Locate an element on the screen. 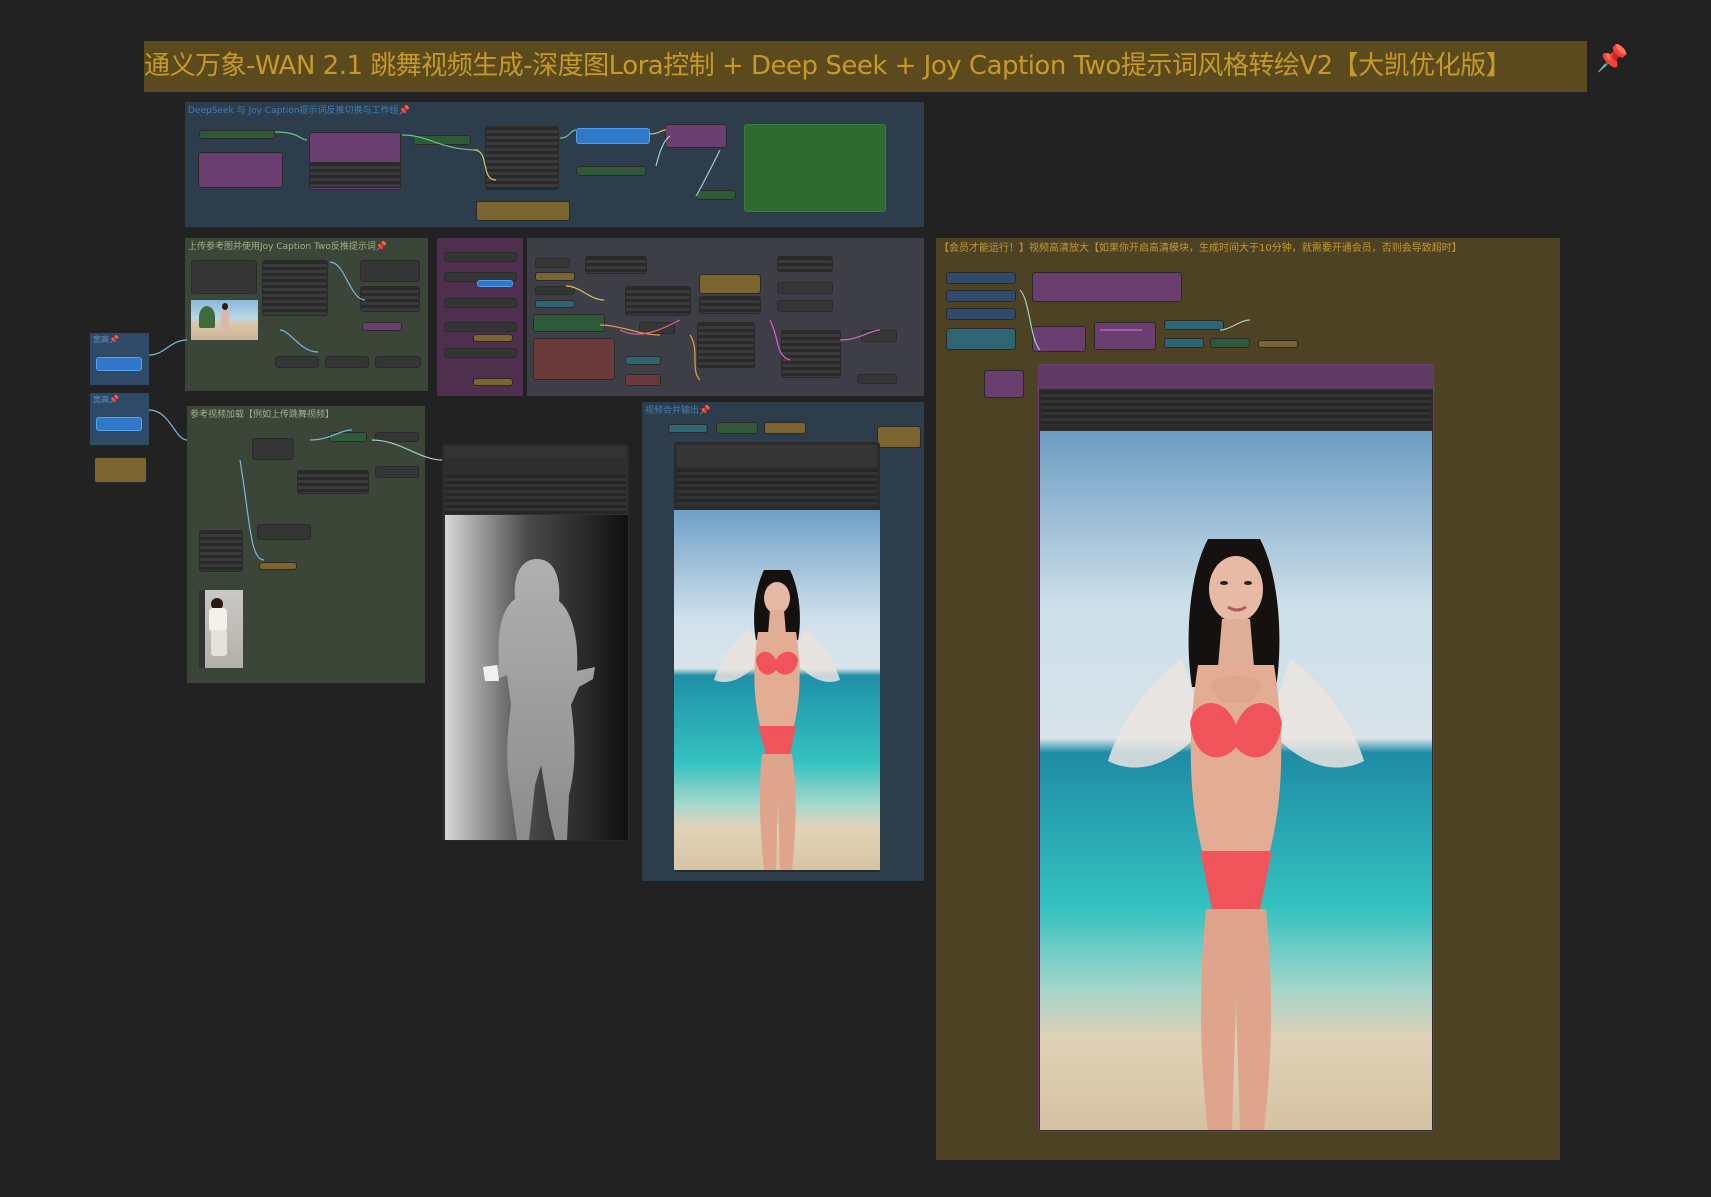 The height and width of the screenshot is (1197, 1711). depth-preview-node is located at coordinates (535, 642).